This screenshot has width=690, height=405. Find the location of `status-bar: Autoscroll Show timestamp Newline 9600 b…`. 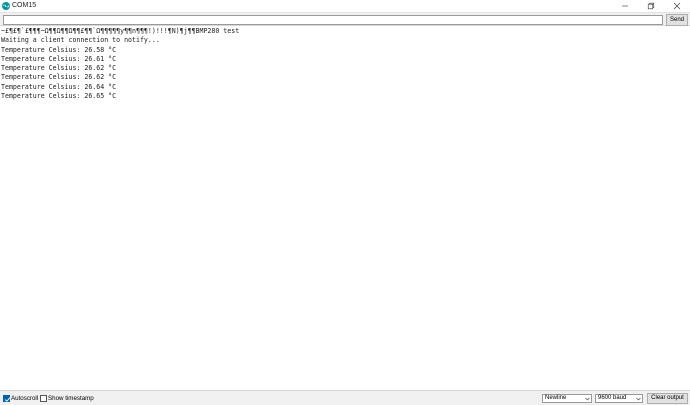

status-bar: Autoscroll Show timestamp Newline 9600 b… is located at coordinates (345, 397).